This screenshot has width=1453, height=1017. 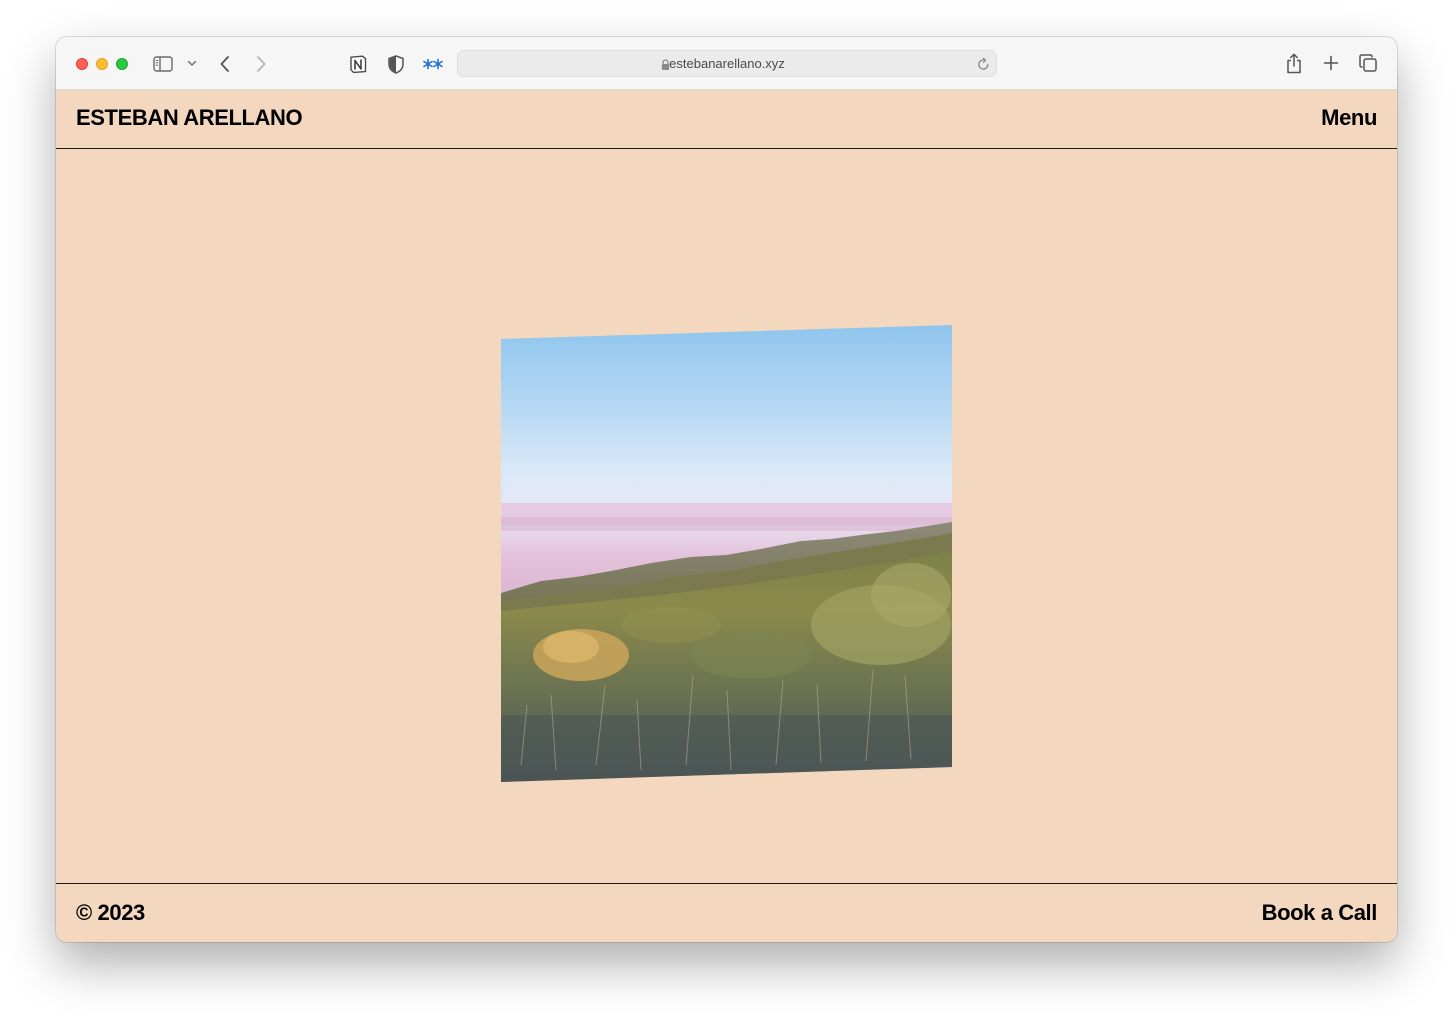 What do you see at coordinates (1349, 118) in the screenshot?
I see `menu-button: Menu` at bounding box center [1349, 118].